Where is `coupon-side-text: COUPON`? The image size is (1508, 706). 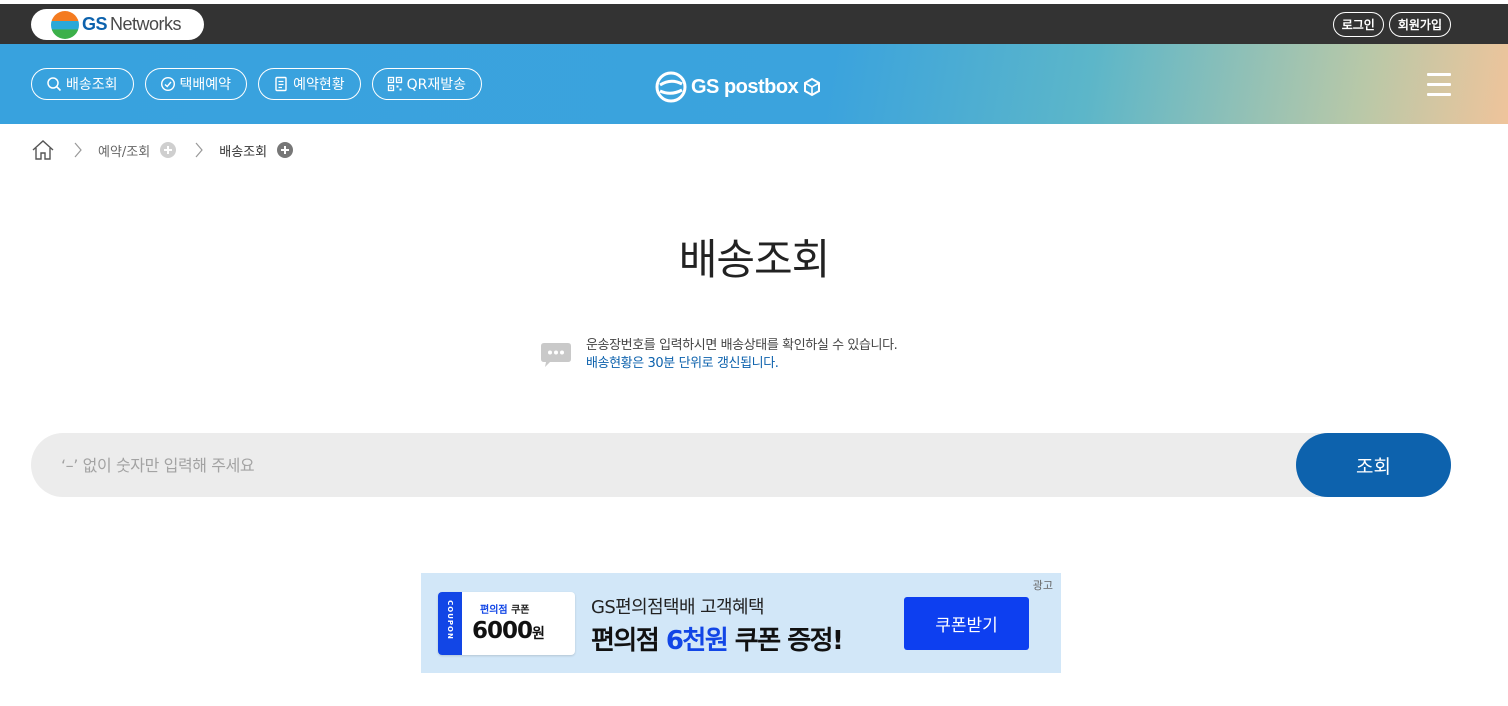 coupon-side-text: COUPON is located at coordinates (449, 620).